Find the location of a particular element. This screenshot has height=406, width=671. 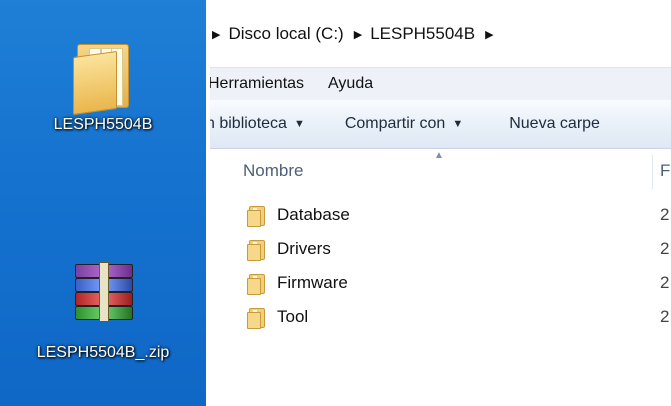

breadcrumb: ▶ Disco local (C:) ▶ LESPH5504B ▶ is located at coordinates (356, 34).